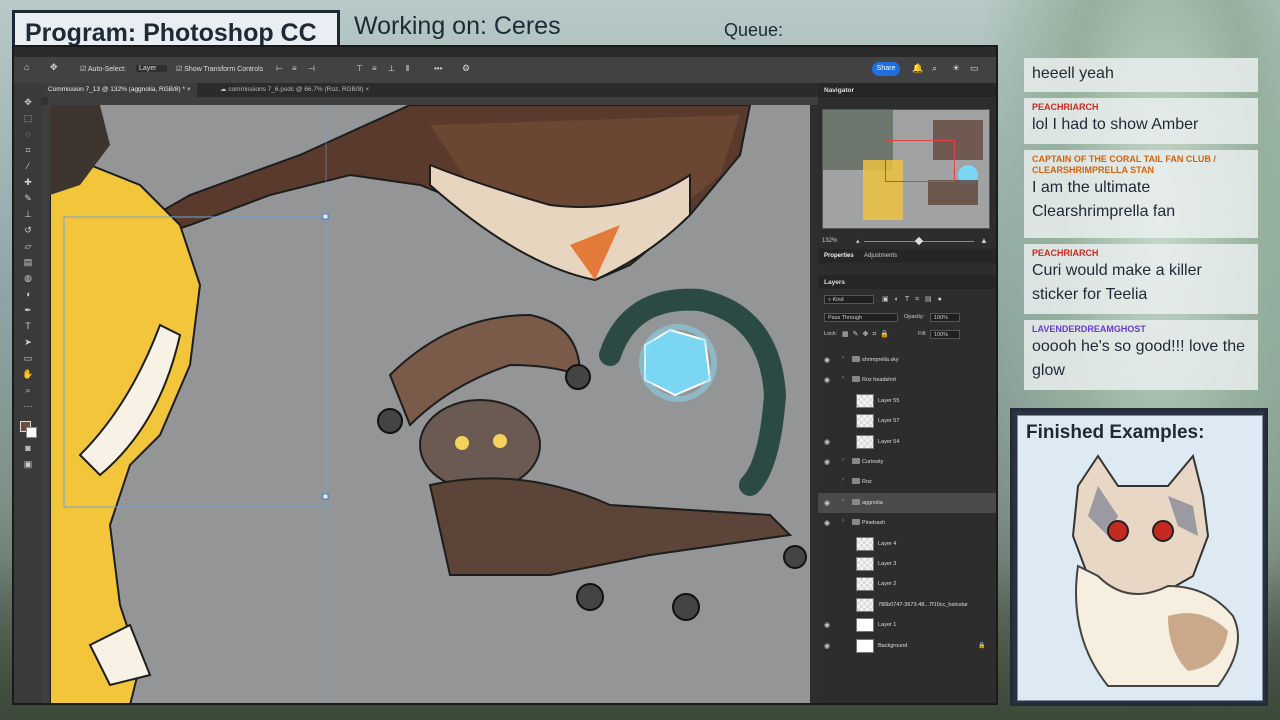 This screenshot has height=720, width=1280. Describe the element at coordinates (907, 401) in the screenshot. I see `layer-row: Layer 55` at that location.